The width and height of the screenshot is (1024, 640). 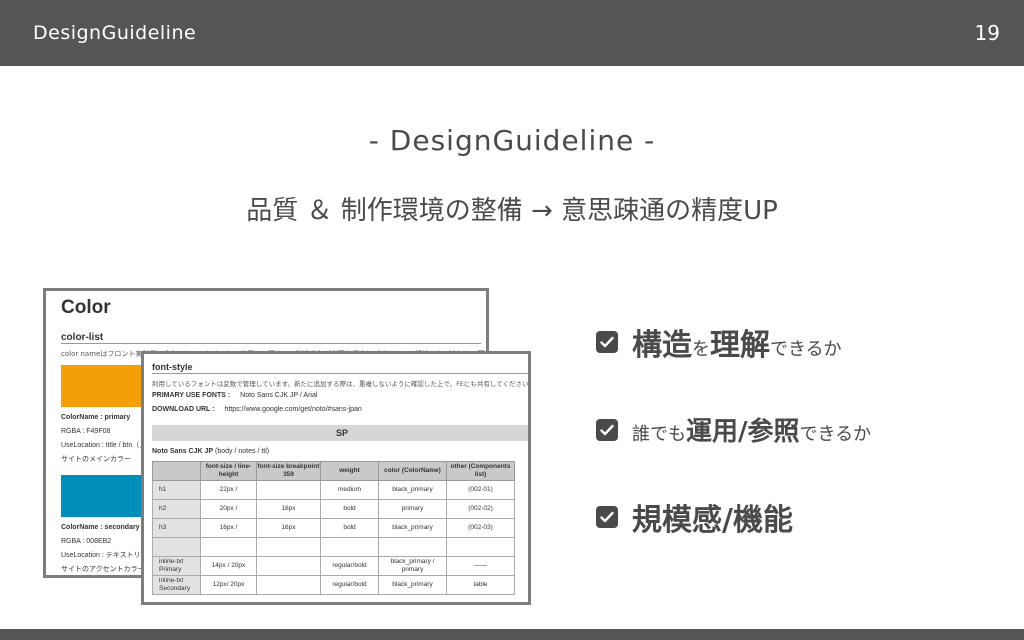 What do you see at coordinates (740, 345) in the screenshot?
I see `checklist-text-part: 理解` at bounding box center [740, 345].